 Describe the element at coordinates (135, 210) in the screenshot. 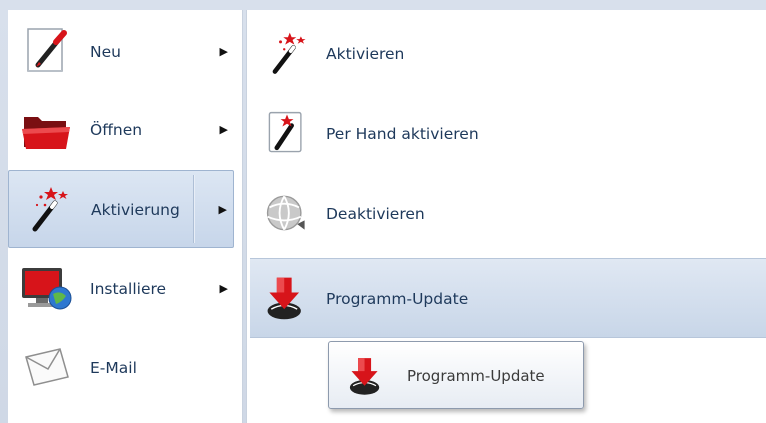

I see `menu-item-label: Aktivierung` at that location.